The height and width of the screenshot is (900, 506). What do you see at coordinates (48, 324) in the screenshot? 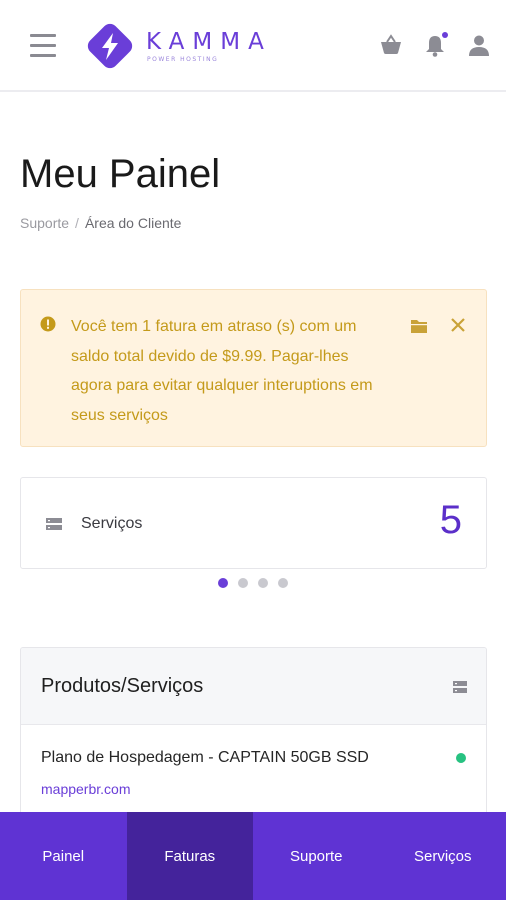
I see `warning-icon` at bounding box center [48, 324].